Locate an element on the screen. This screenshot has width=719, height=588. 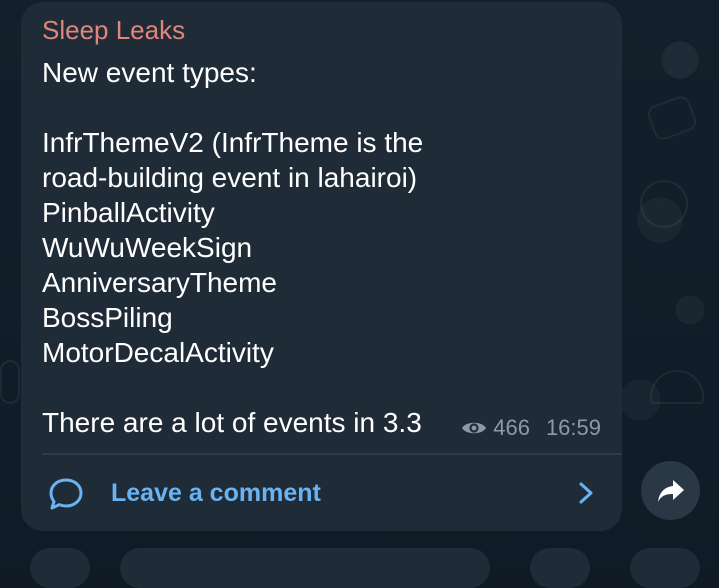
comment-bubble-icon is located at coordinates (66, 494).